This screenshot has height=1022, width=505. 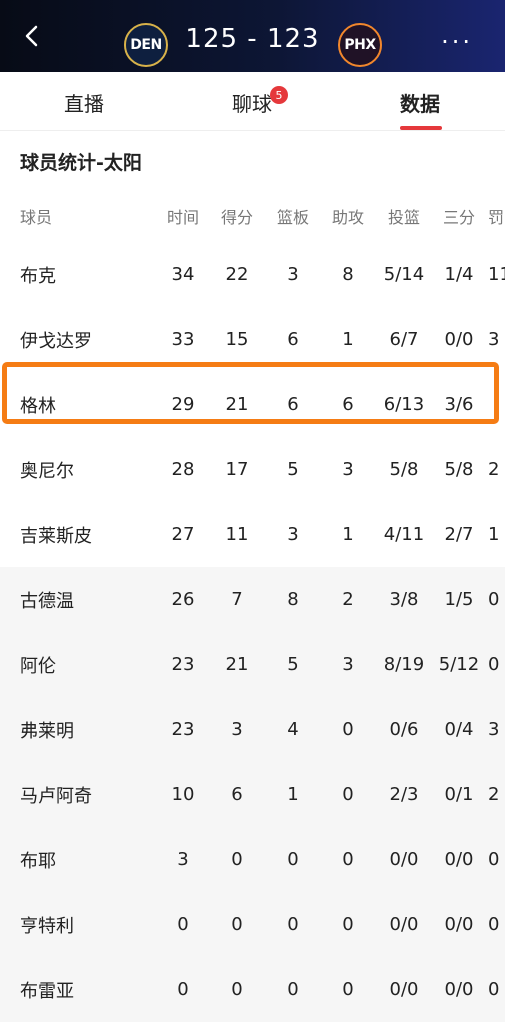 I want to click on points-cell: 17, so click(x=237, y=469).